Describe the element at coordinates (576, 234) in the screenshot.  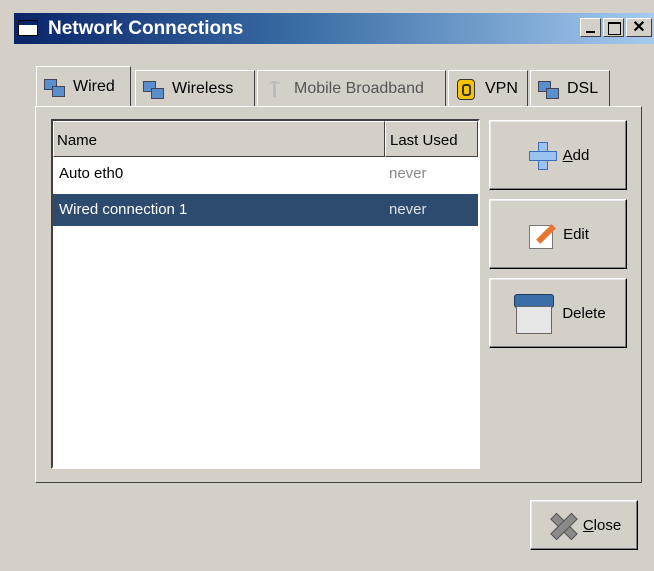
I see `edit-button-label: Edit` at that location.